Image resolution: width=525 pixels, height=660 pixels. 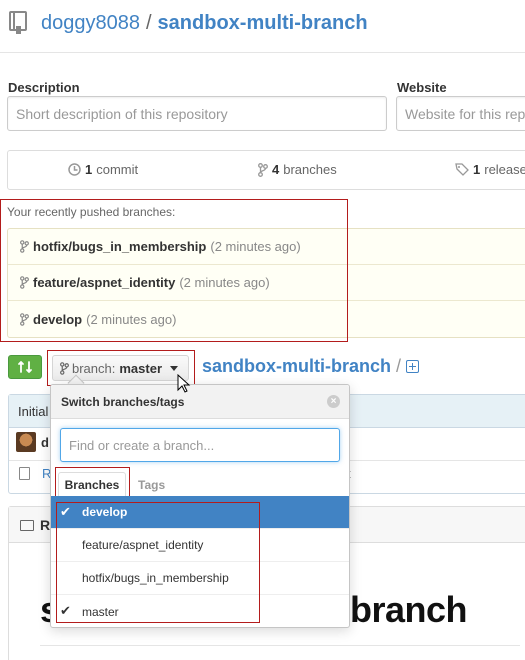 I want to click on branches-stat: 4 branches, so click(x=297, y=169).